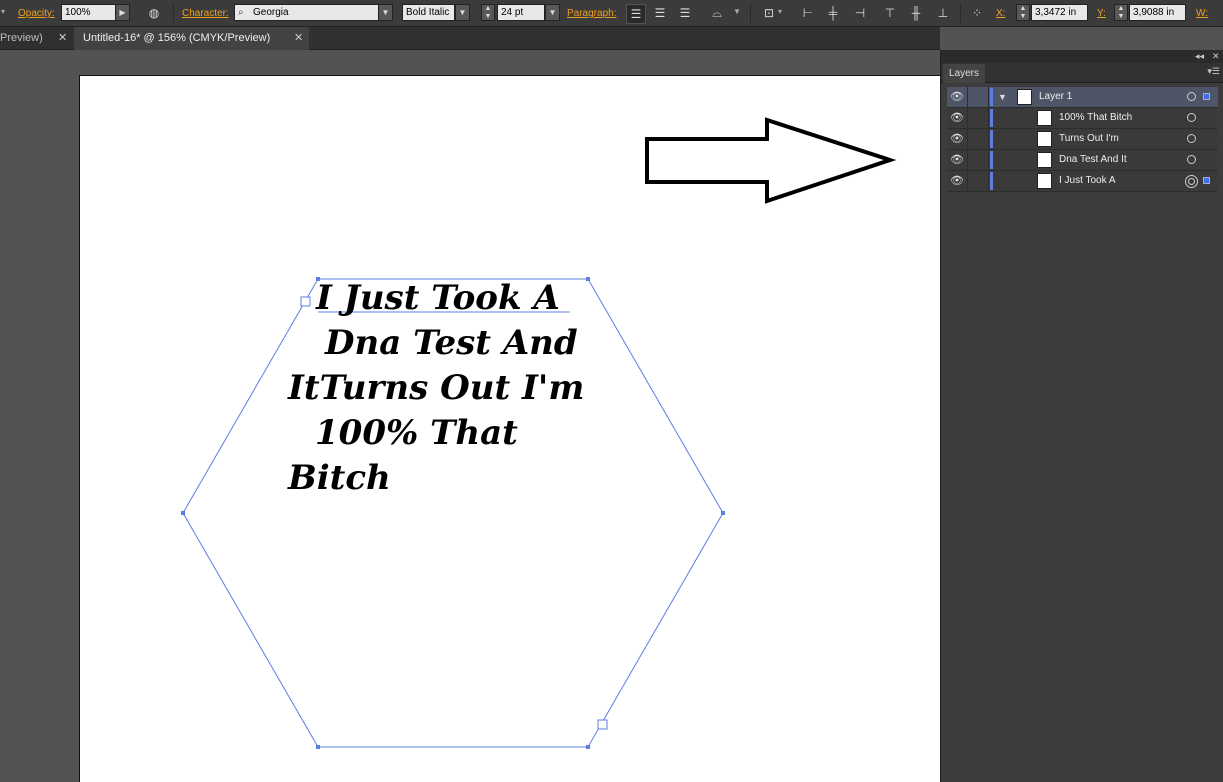 The image size is (1223, 782). Describe the element at coordinates (602, 724) in the screenshot. I see `out-port-handle` at that location.